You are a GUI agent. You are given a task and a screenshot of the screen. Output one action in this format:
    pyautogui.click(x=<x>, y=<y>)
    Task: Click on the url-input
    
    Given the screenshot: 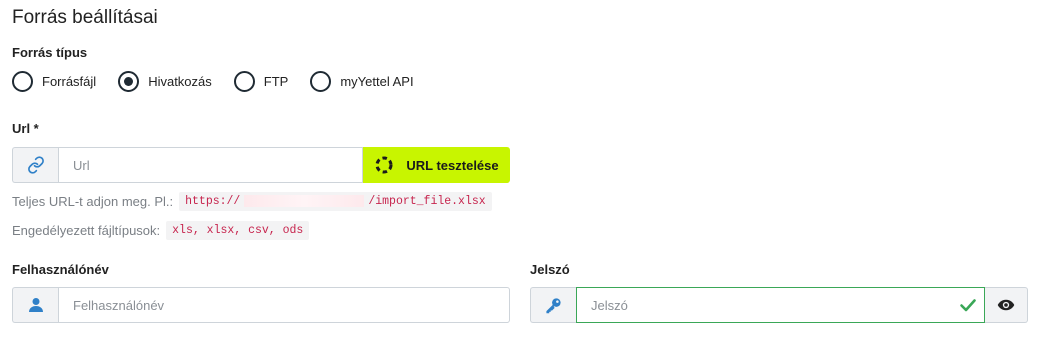 What is the action you would take?
    pyautogui.click(x=210, y=165)
    